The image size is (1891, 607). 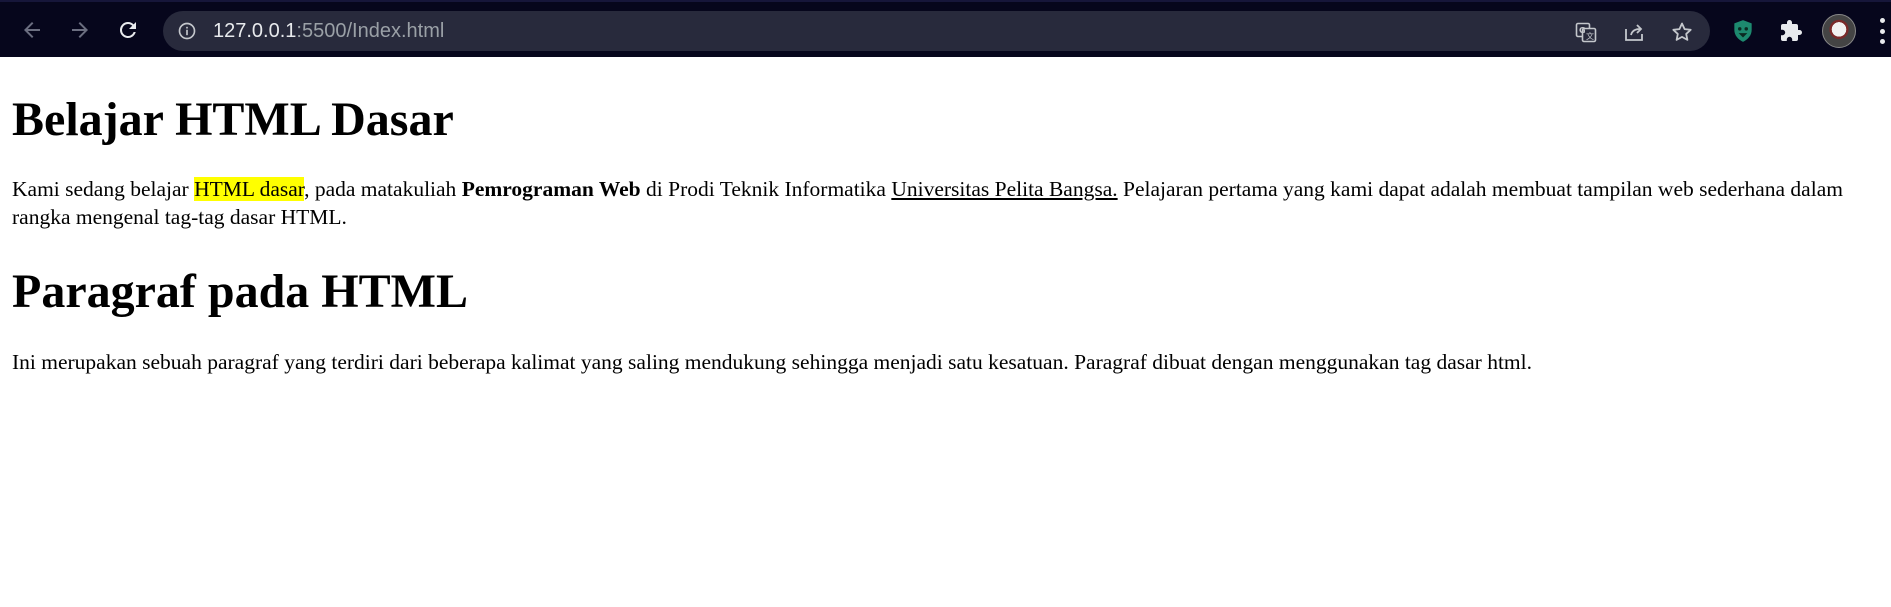 I want to click on svg-text: 文, so click(x=1590, y=36).